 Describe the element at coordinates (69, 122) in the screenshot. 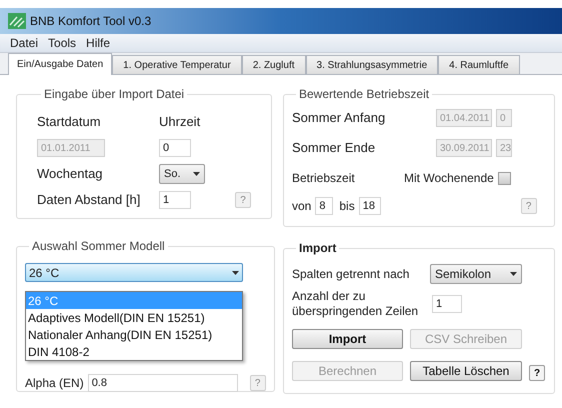

I see `field-label: Startdatum` at that location.